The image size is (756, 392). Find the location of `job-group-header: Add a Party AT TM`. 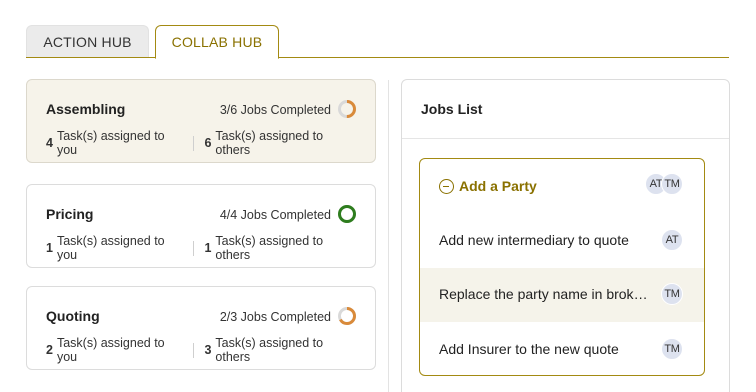

job-group-header: Add a Party AT TM is located at coordinates (562, 186).